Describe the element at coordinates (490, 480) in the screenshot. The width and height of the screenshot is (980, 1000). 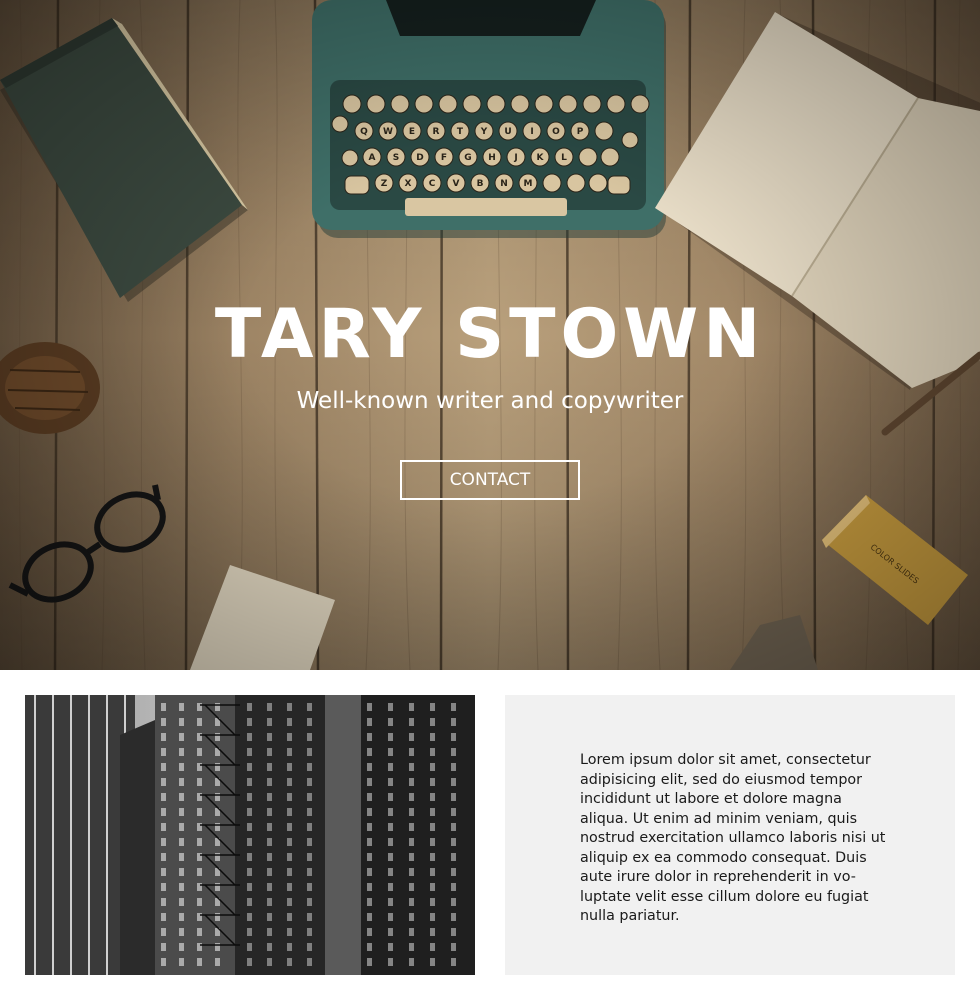
I see `contact-button: CONTACT` at that location.